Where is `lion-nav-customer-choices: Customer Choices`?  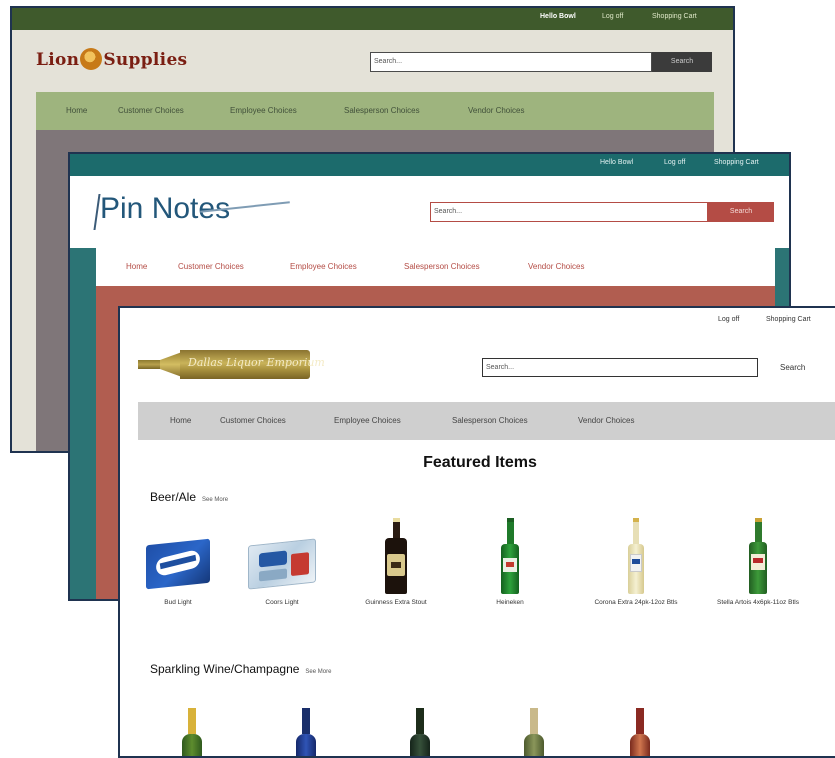 lion-nav-customer-choices: Customer Choices is located at coordinates (151, 110).